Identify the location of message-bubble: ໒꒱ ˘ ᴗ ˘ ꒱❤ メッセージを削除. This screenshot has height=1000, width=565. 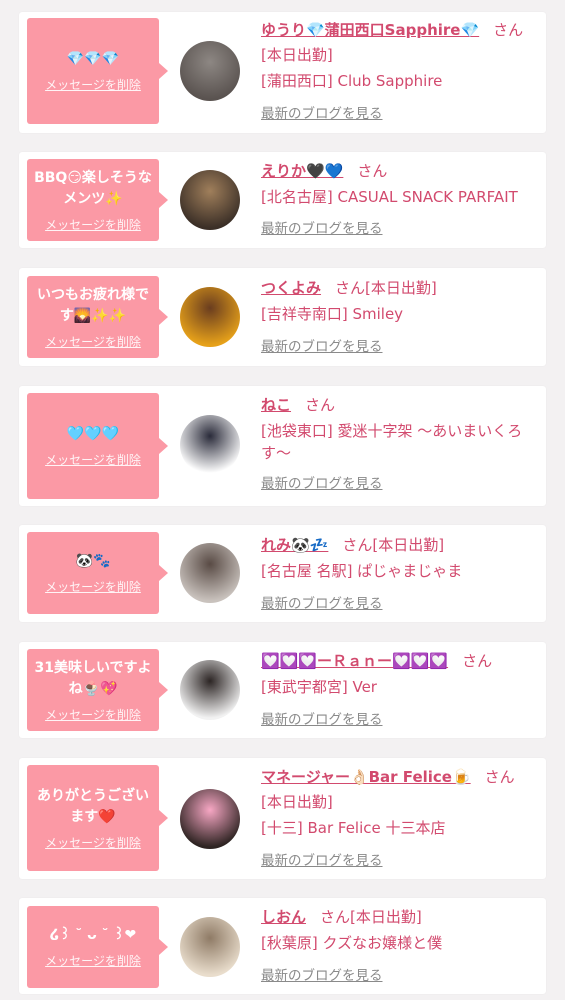
(97, 947).